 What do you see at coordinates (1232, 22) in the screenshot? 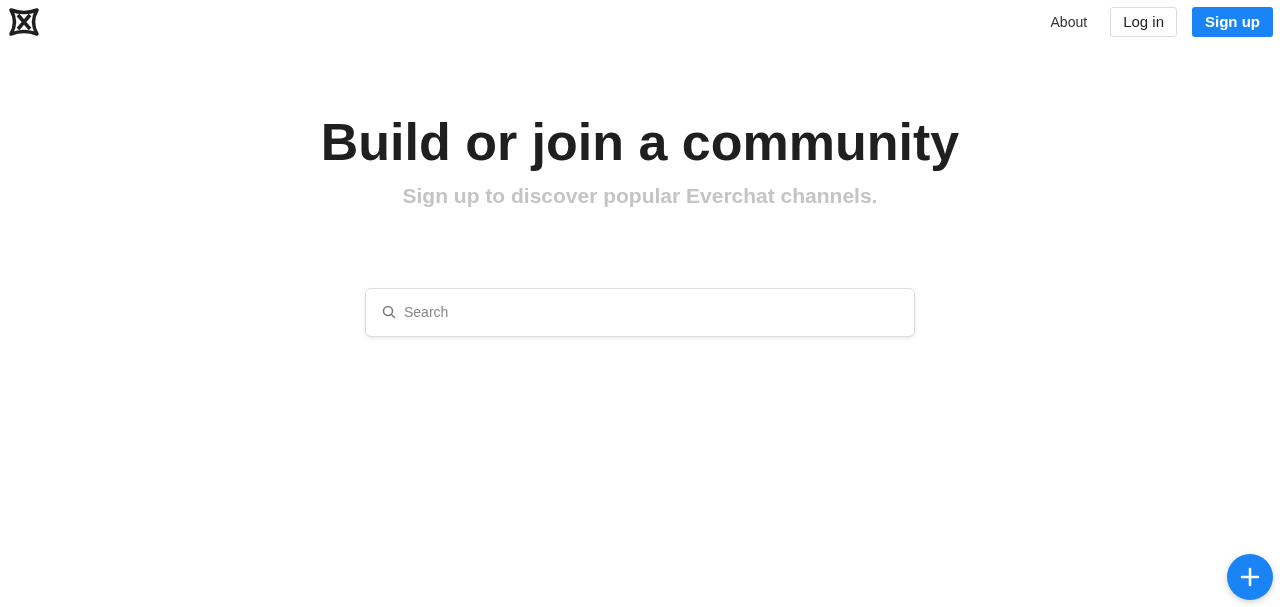
I see `signup-button: Sign up` at bounding box center [1232, 22].